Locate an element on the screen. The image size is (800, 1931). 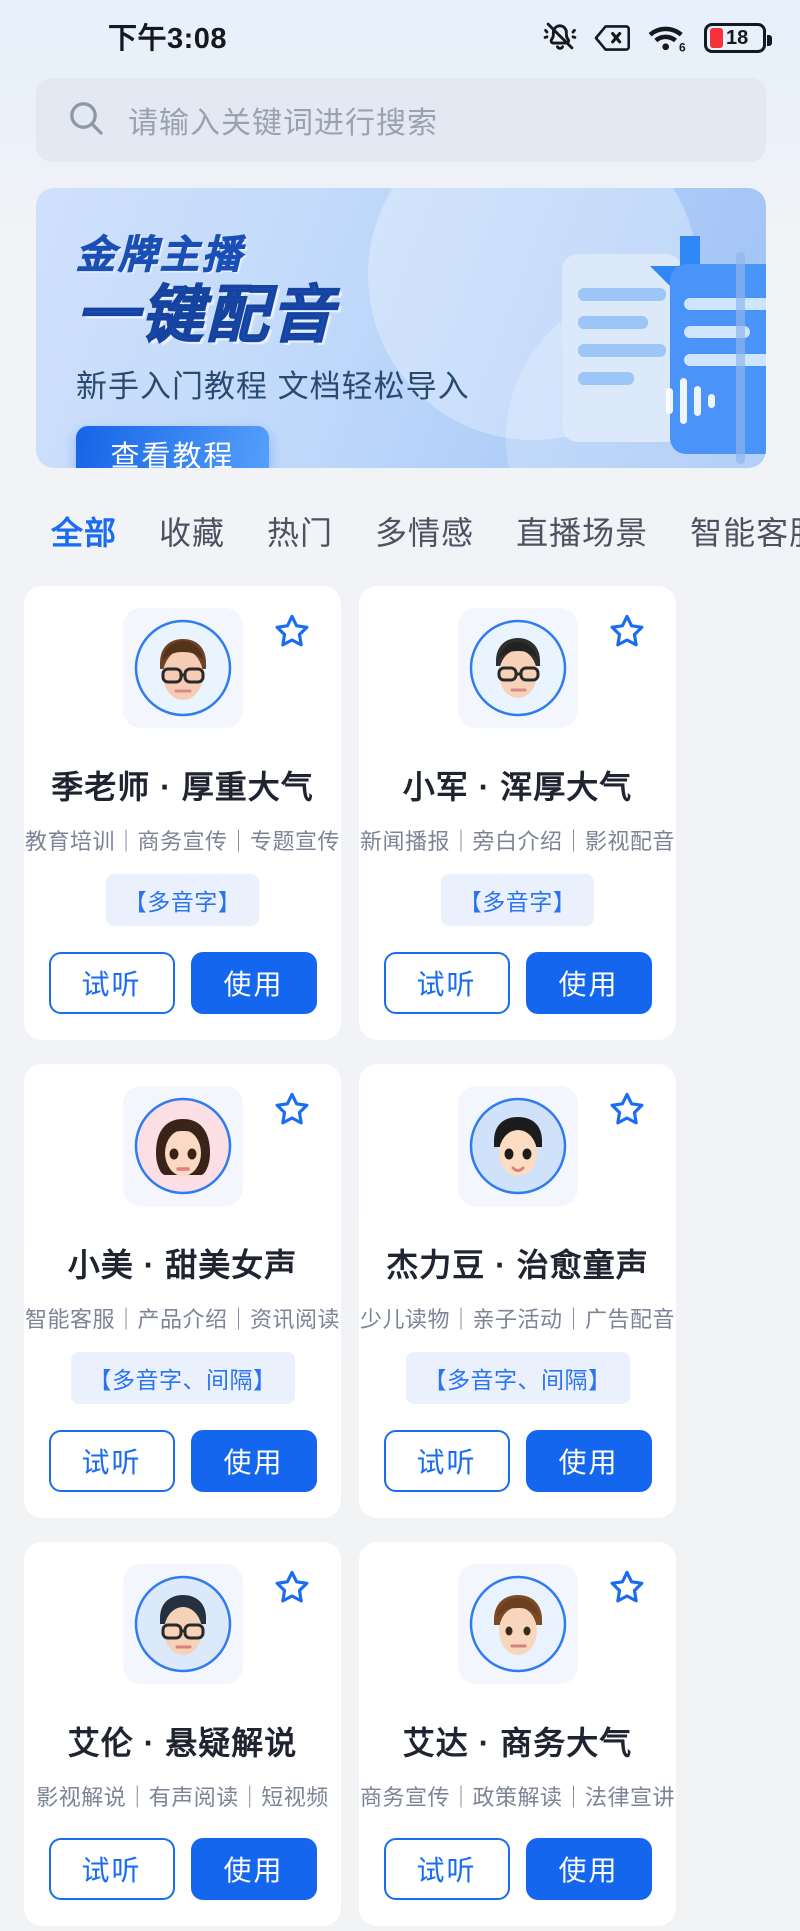
tab-smart-service: 智能客服 is located at coordinates (734, 531).